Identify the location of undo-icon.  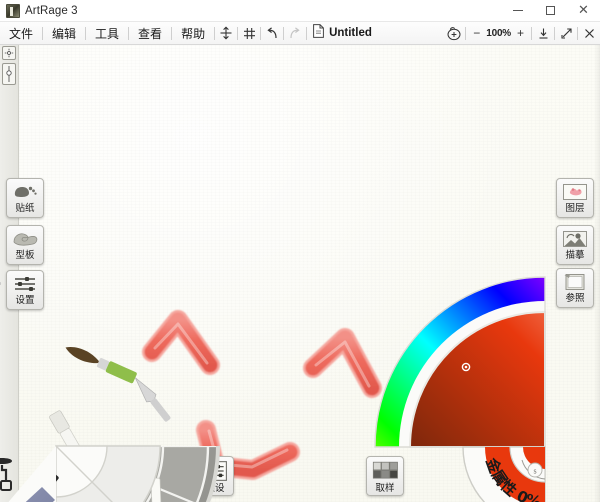
(272, 33).